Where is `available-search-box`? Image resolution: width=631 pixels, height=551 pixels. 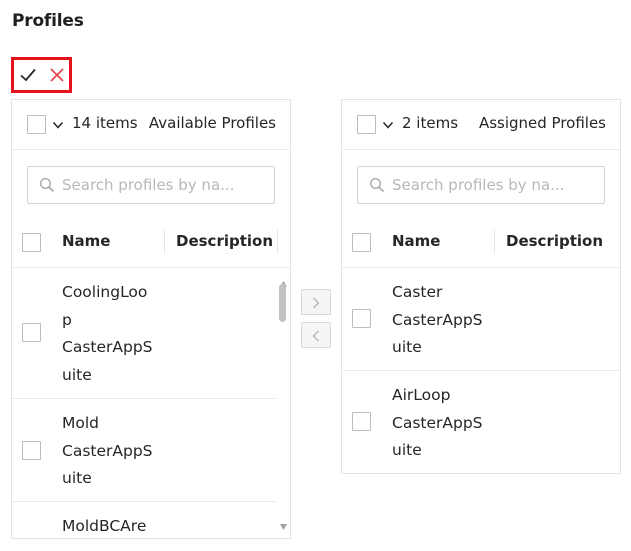 available-search-box is located at coordinates (151, 185).